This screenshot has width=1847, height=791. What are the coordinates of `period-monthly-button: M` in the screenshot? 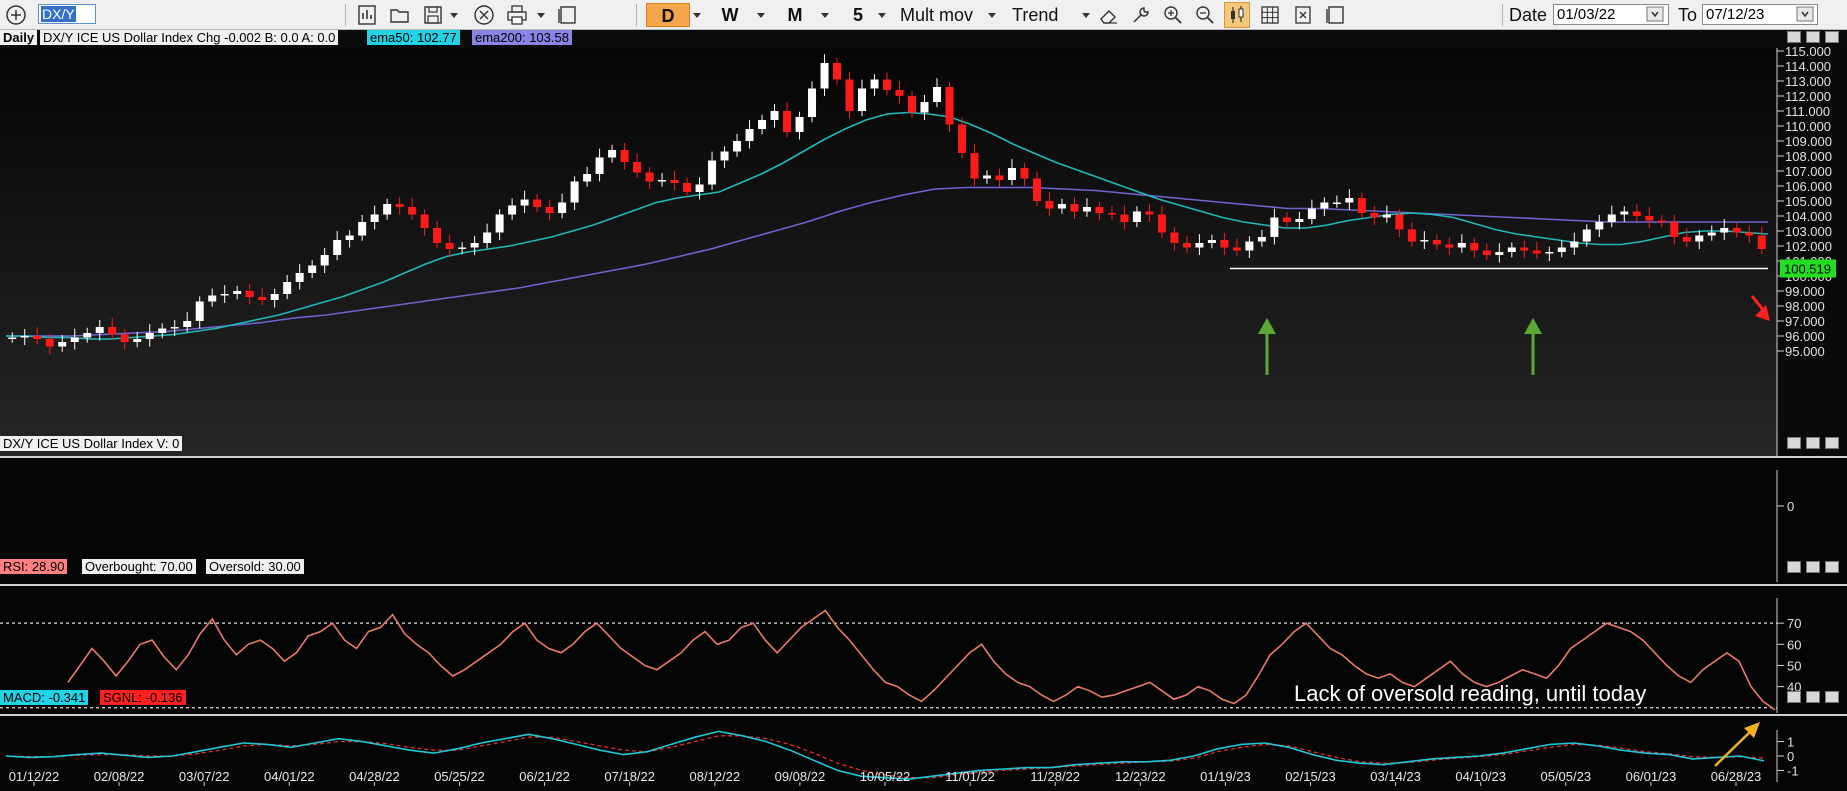 It's located at (795, 15).